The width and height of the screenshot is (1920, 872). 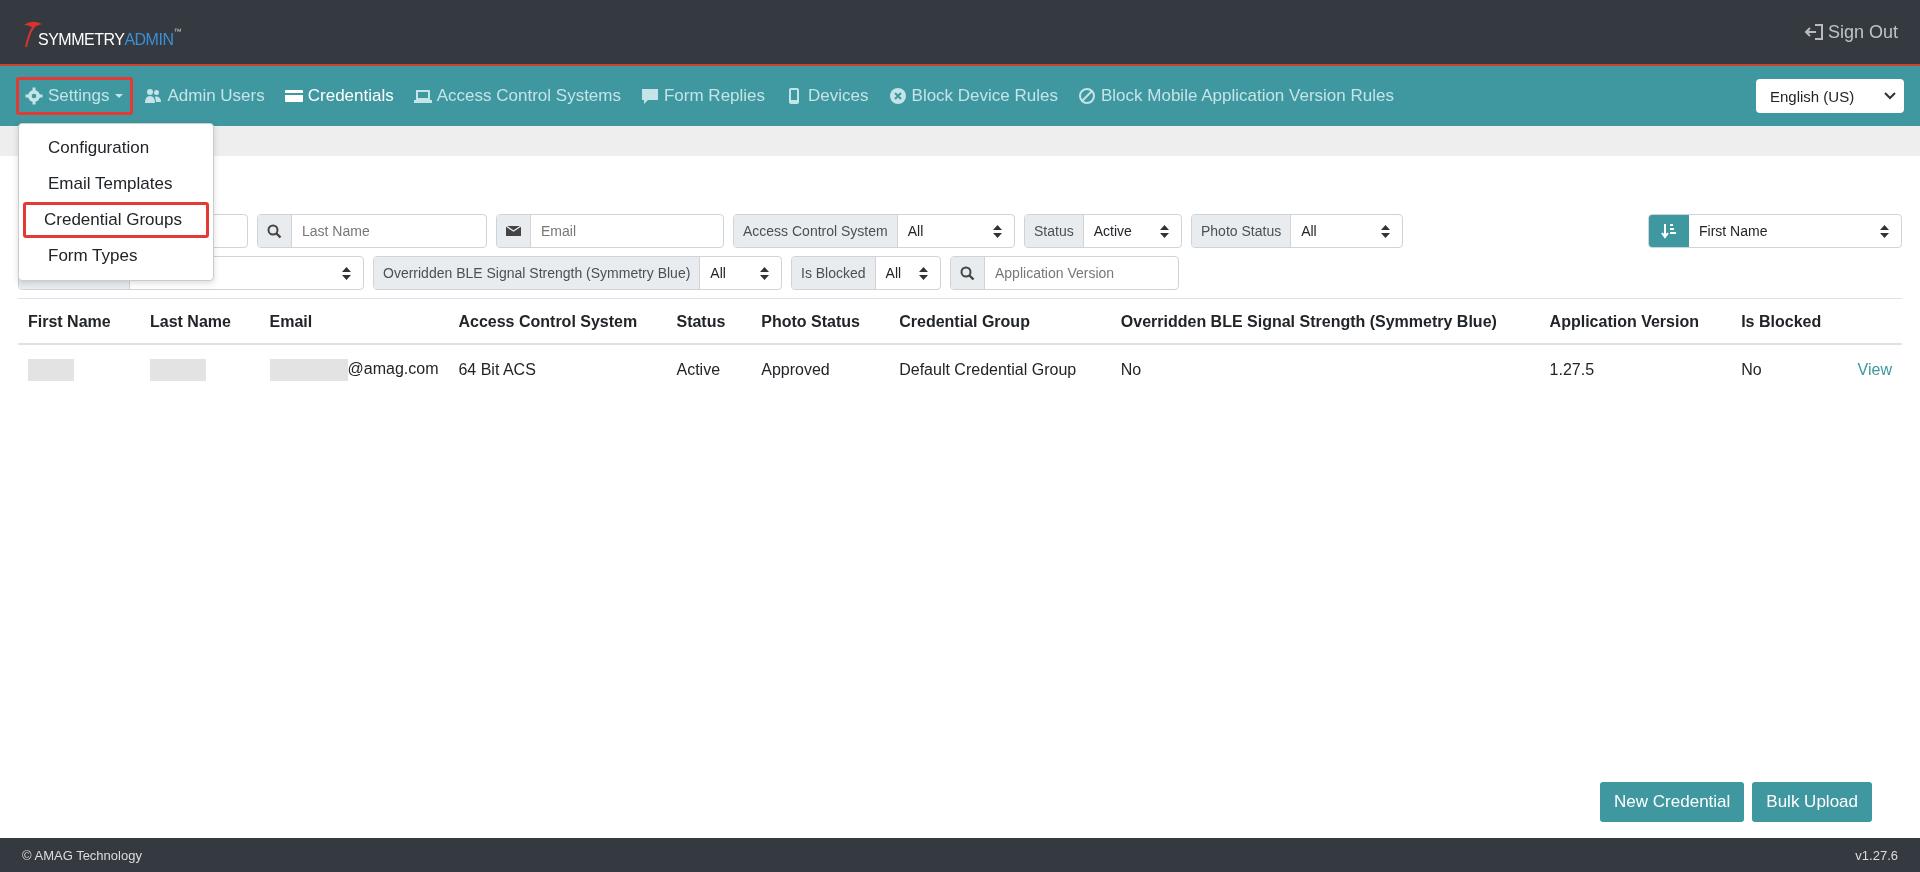 What do you see at coordinates (200, 321) in the screenshot?
I see `column-header: Last Name` at bounding box center [200, 321].